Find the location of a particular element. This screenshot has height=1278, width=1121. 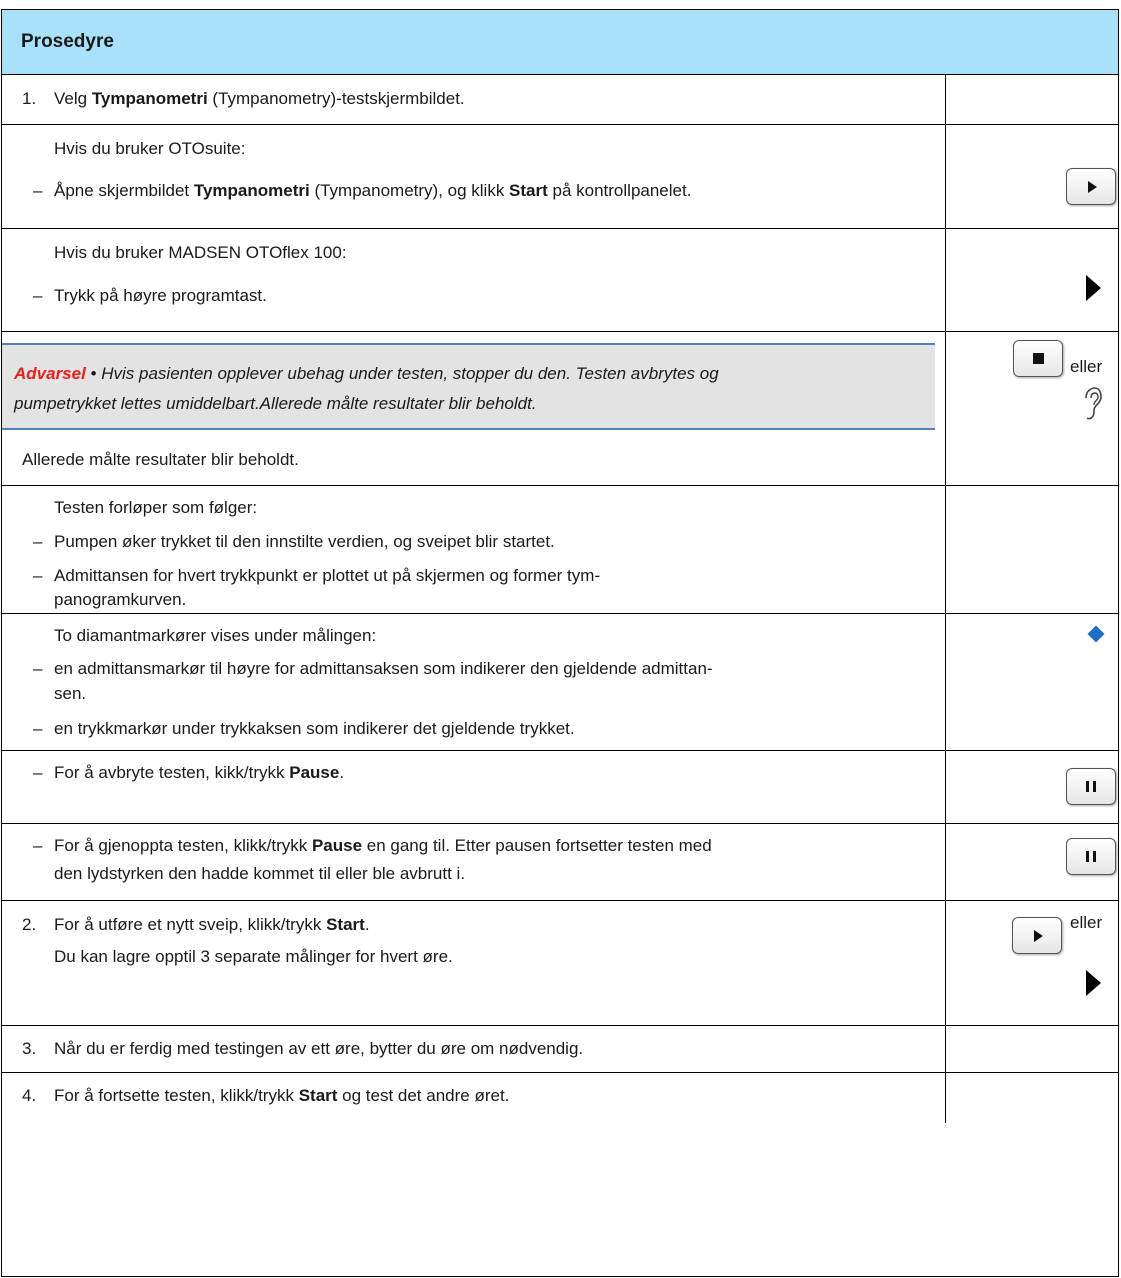

stop-icon is located at coordinates (1038, 358).